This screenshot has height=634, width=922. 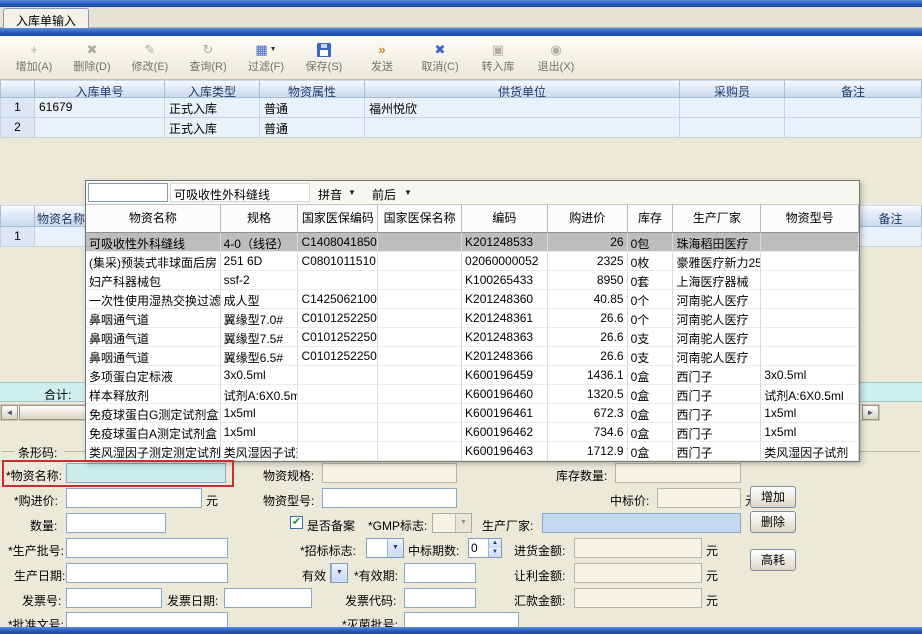 What do you see at coordinates (147, 573) in the screenshot?
I see `production-date-field` at bounding box center [147, 573].